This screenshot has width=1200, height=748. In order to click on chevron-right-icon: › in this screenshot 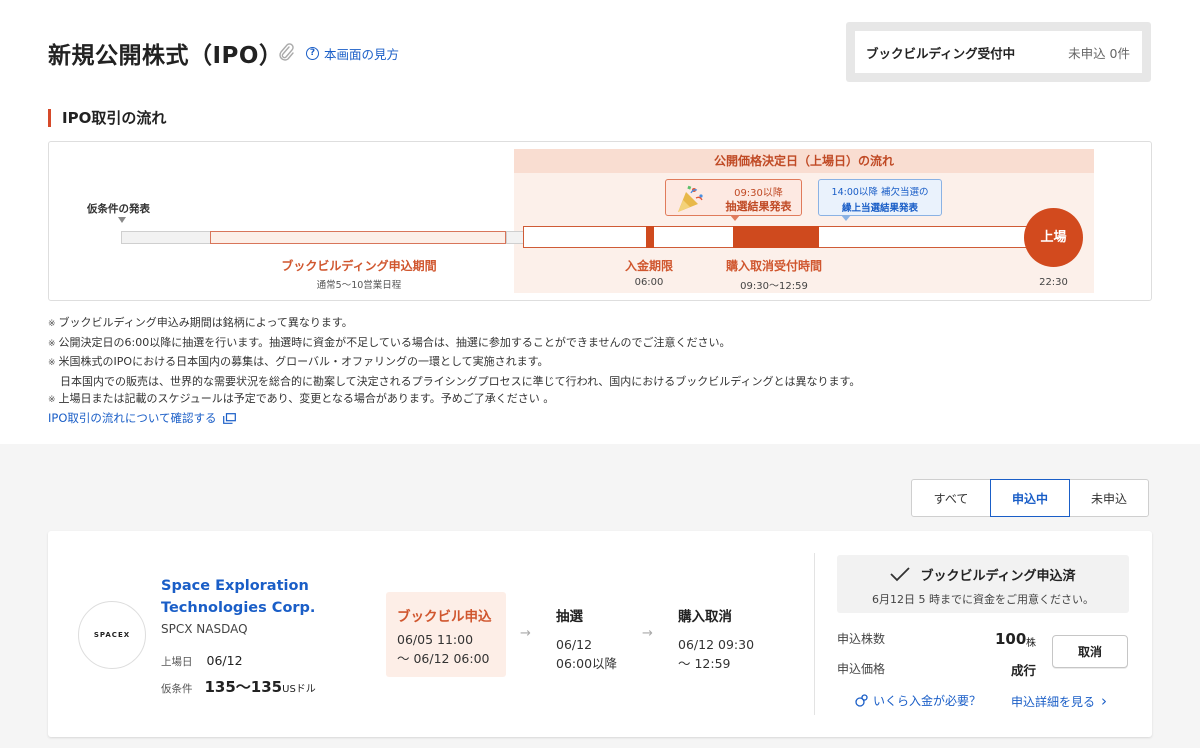, I will do `click(1104, 701)`.